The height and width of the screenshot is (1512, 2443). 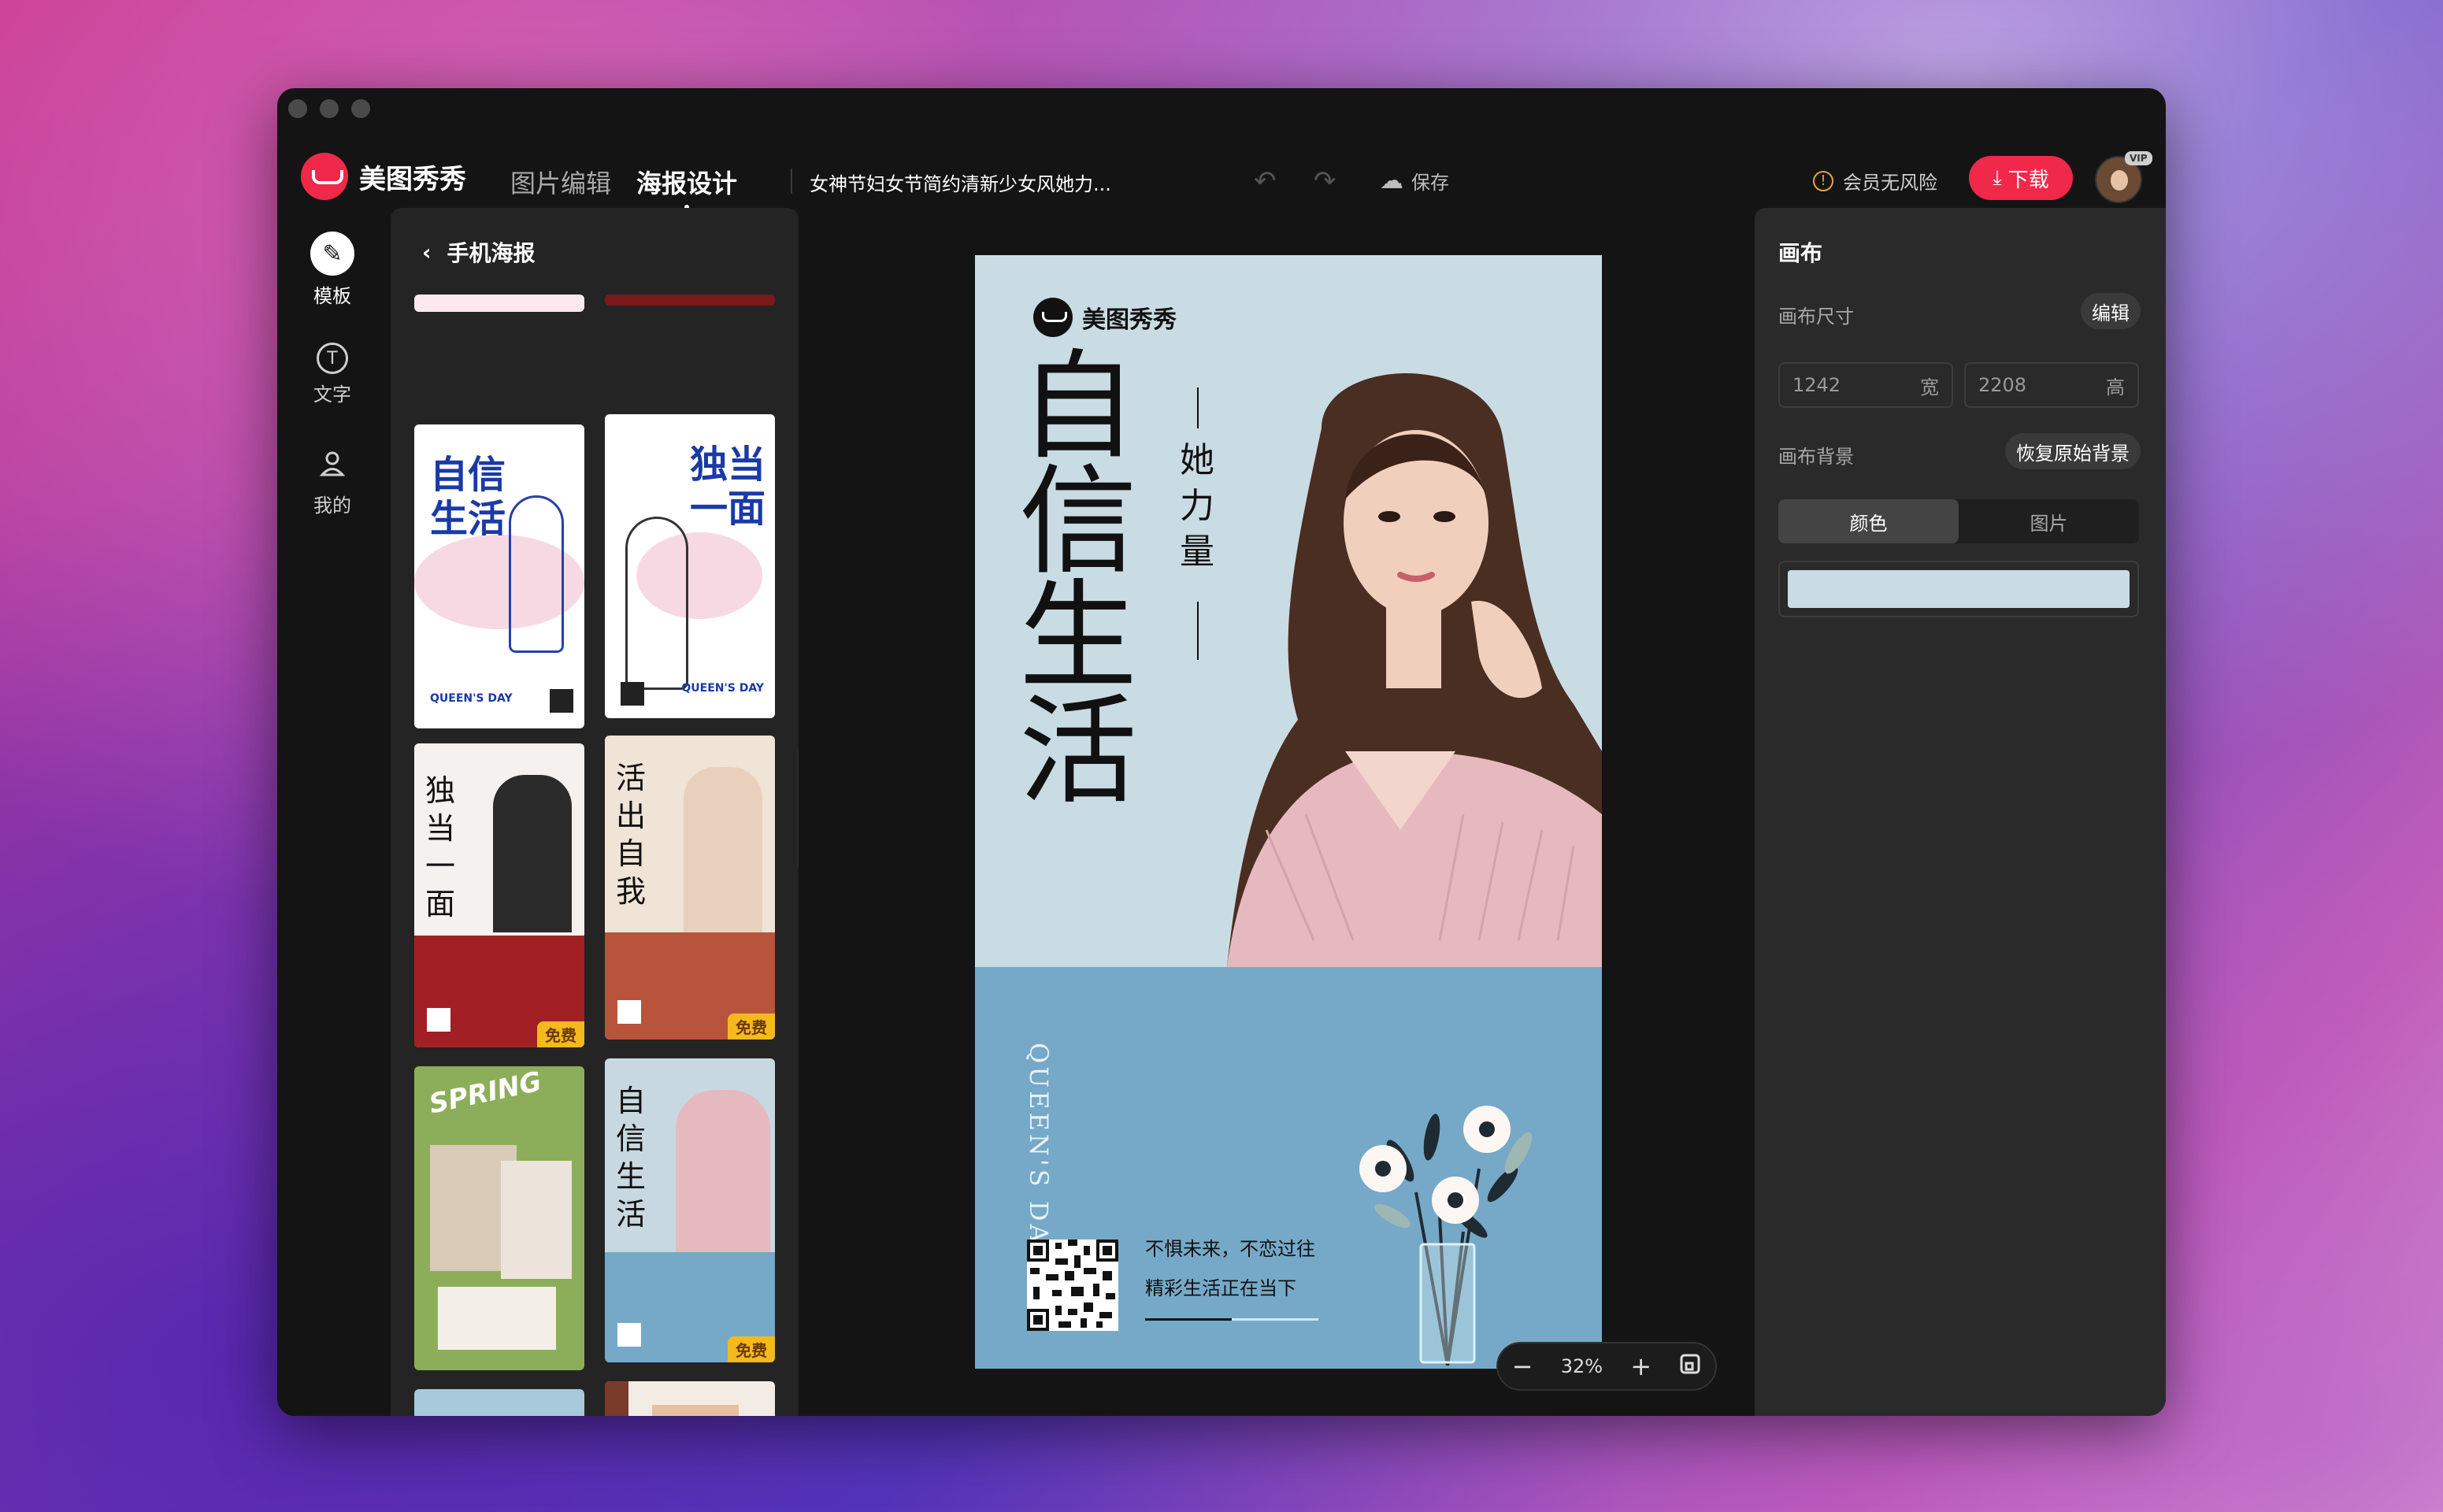 What do you see at coordinates (1929, 387) in the screenshot?
I see `width-unit: 宽` at bounding box center [1929, 387].